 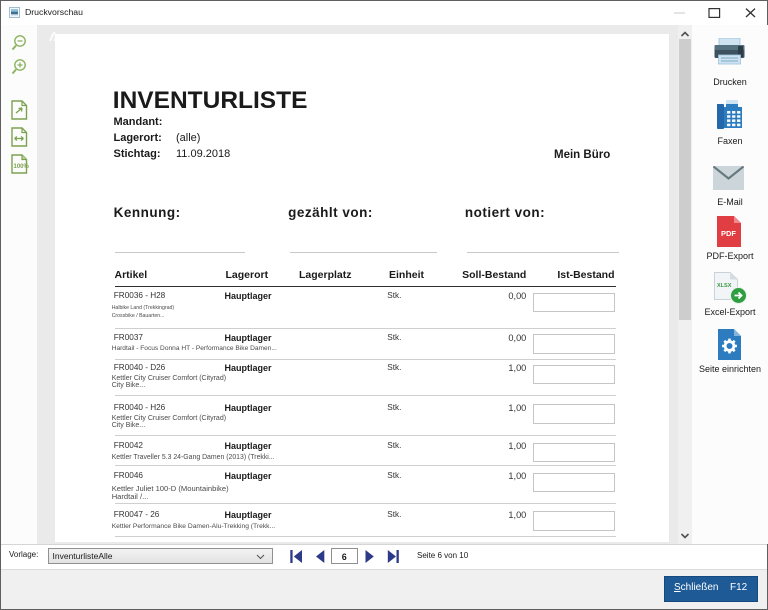 I want to click on svg-text: PDF, so click(x=728, y=233).